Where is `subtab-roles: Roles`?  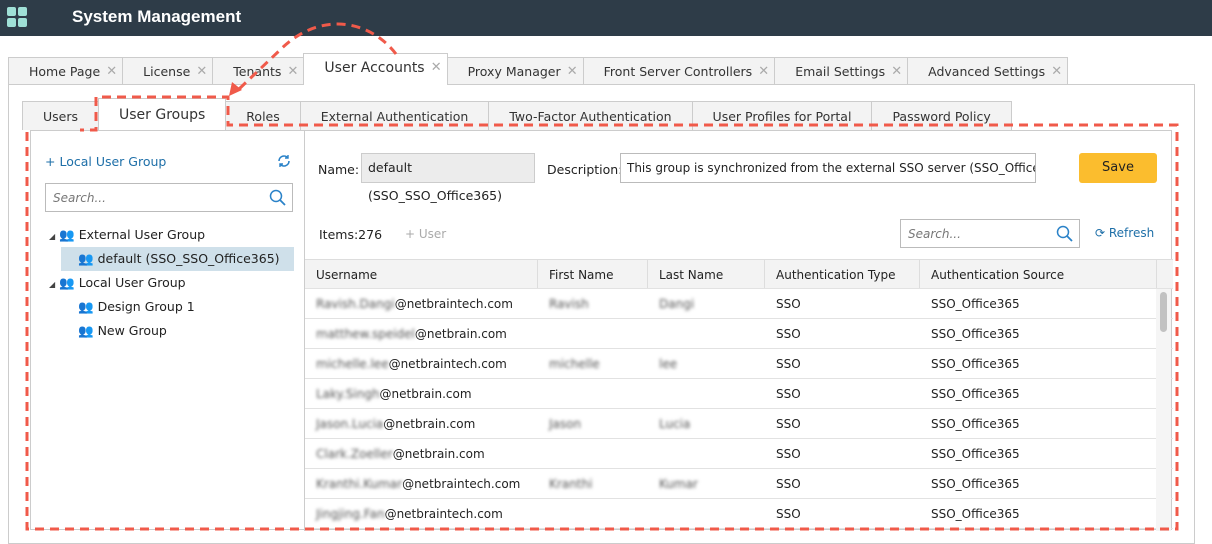 subtab-roles: Roles is located at coordinates (263, 115).